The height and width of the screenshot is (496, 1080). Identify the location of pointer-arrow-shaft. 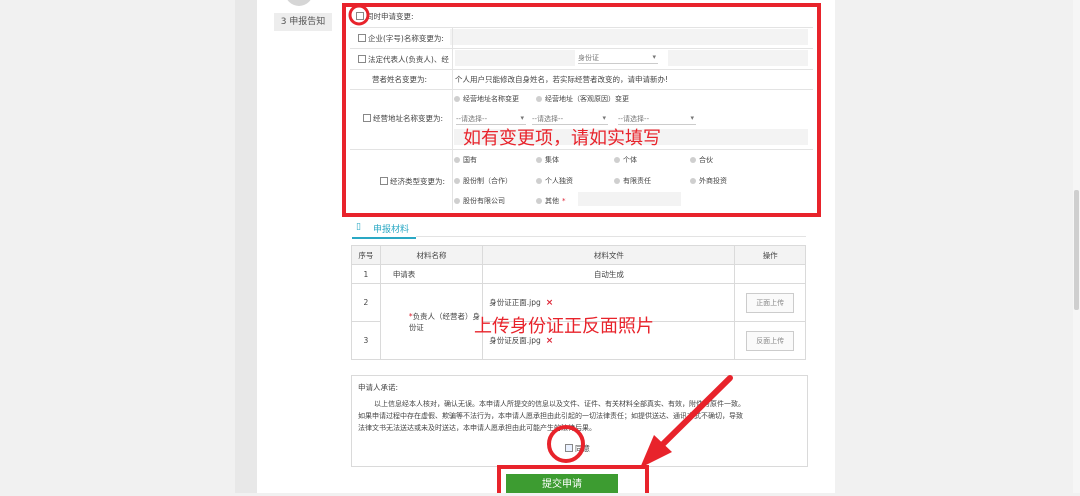
(695, 412).